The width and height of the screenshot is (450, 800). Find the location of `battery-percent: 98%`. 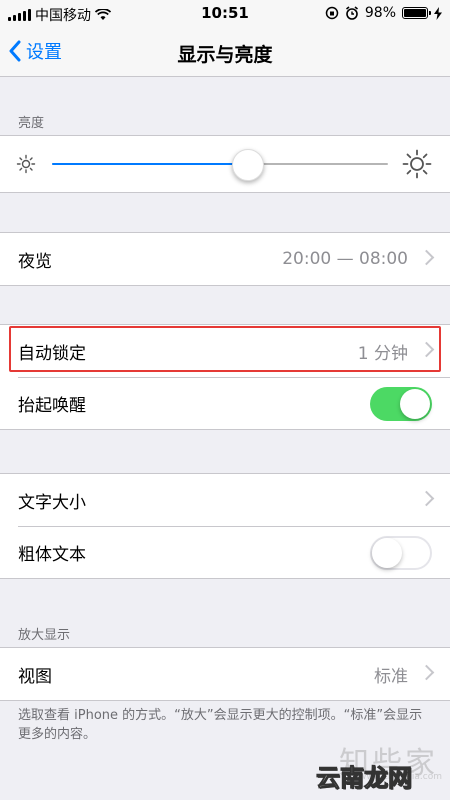

battery-percent: 98% is located at coordinates (380, 13).